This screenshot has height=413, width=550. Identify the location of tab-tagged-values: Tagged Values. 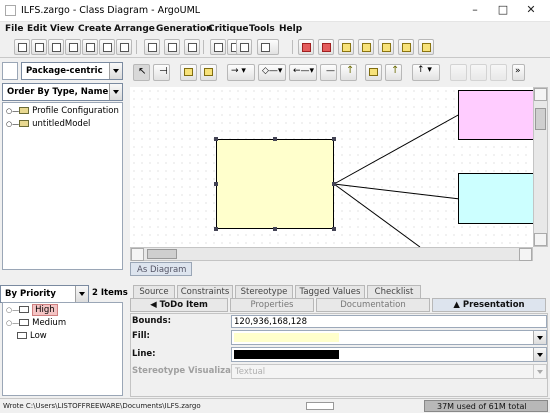
(330, 291).